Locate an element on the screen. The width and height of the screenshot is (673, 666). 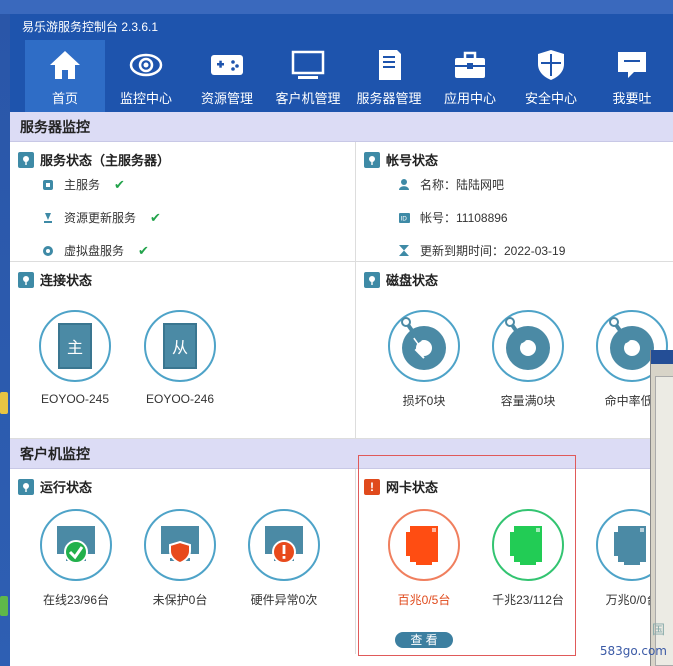
nic-100m: 百兆0/5台 is located at coordinates (424, 558).